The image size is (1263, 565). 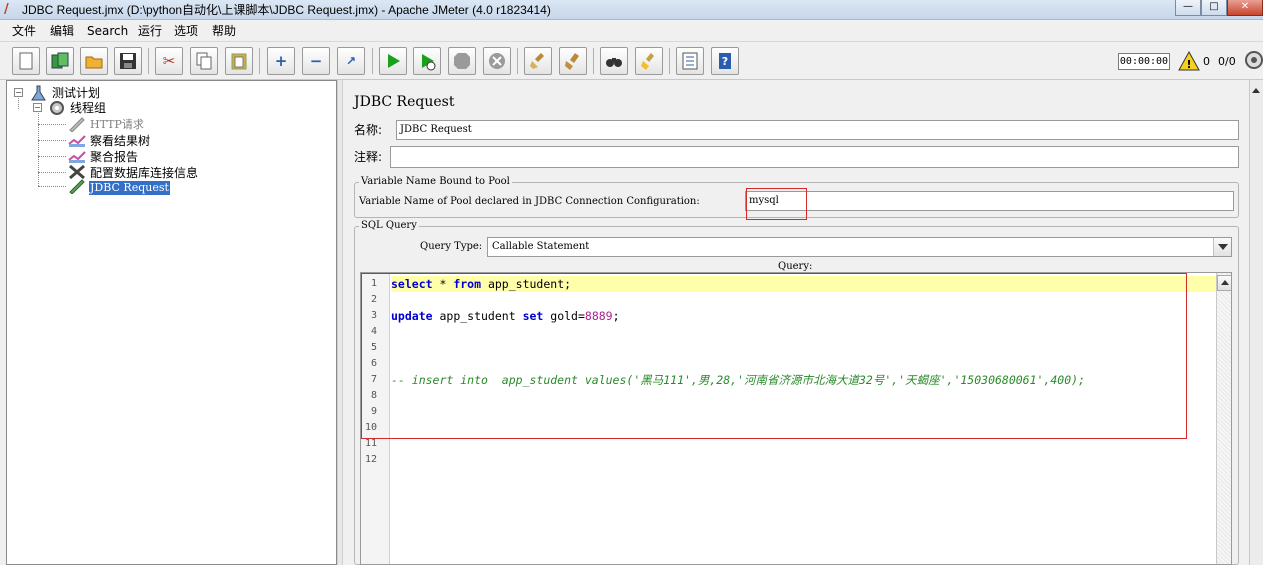 I want to click on menu-file: 文件, so click(x=24, y=31).